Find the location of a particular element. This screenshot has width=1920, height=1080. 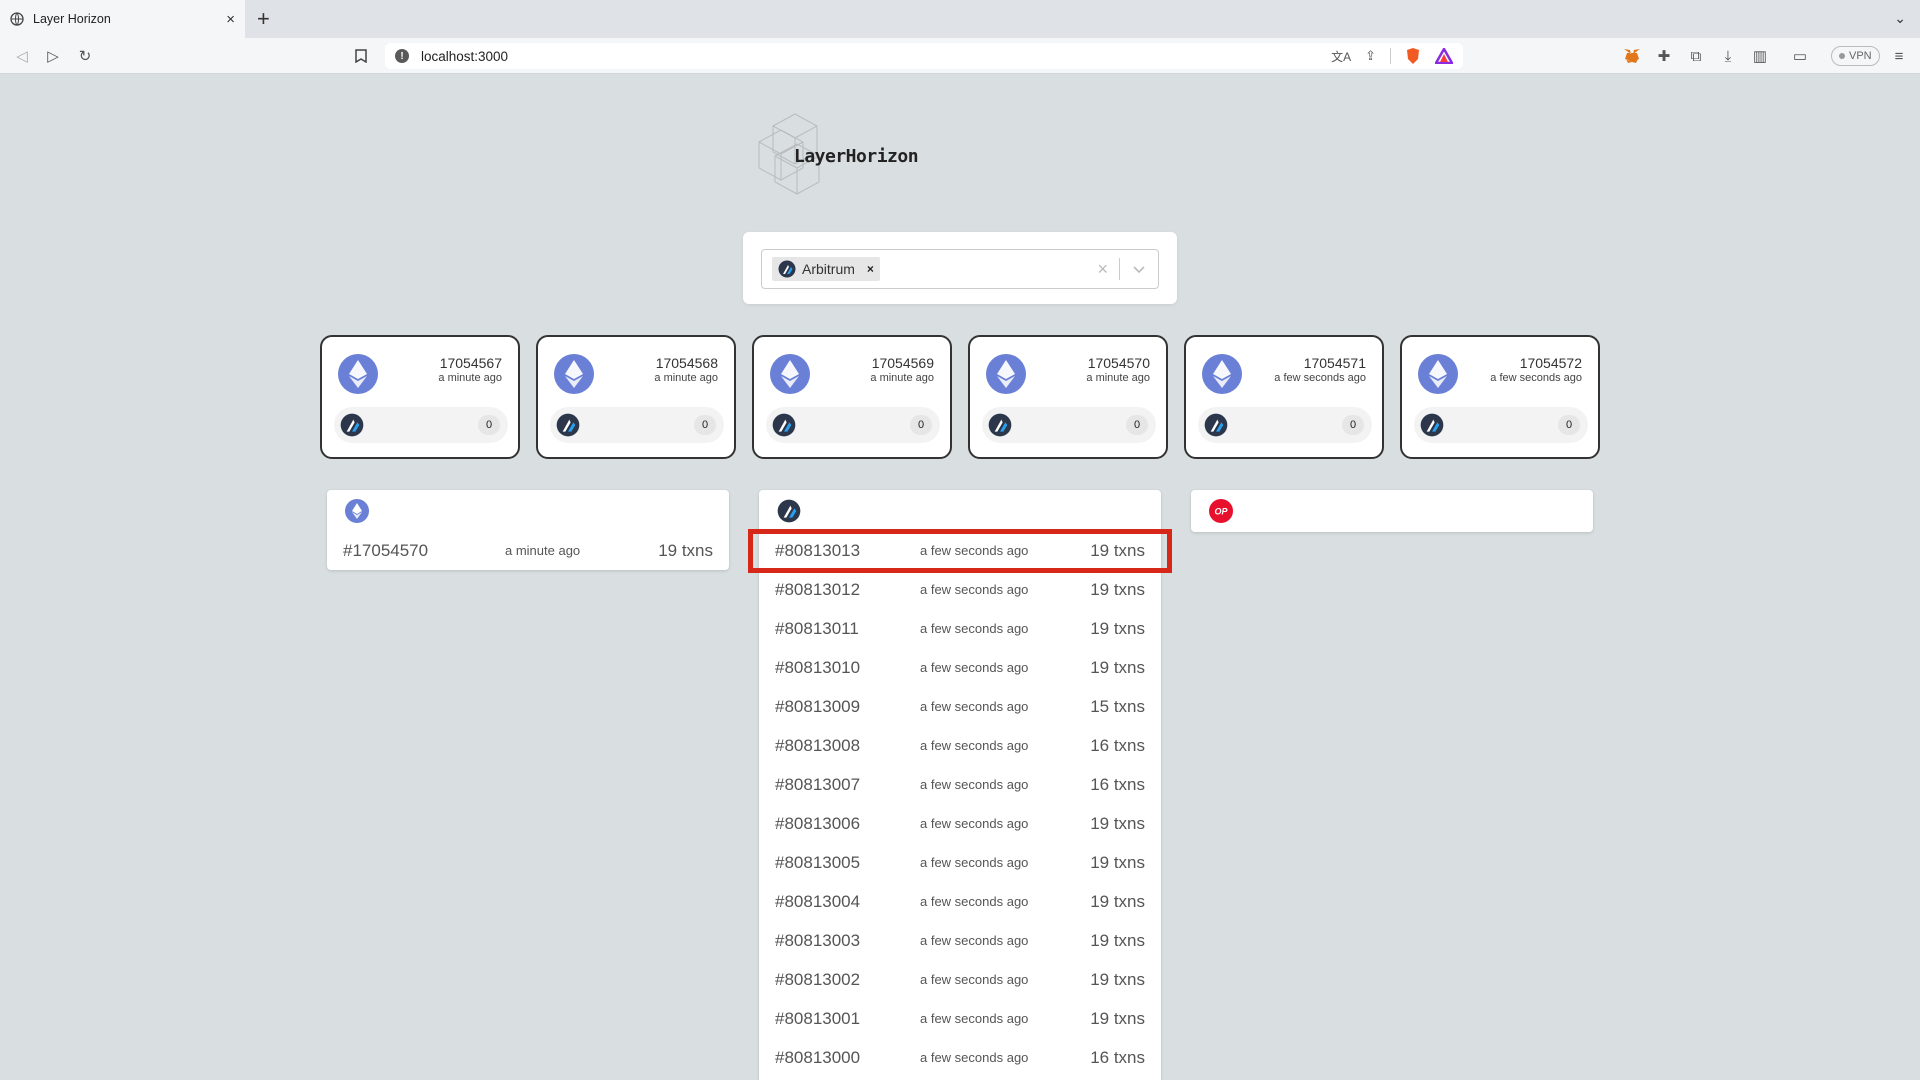

globe-icon is located at coordinates (17, 19).